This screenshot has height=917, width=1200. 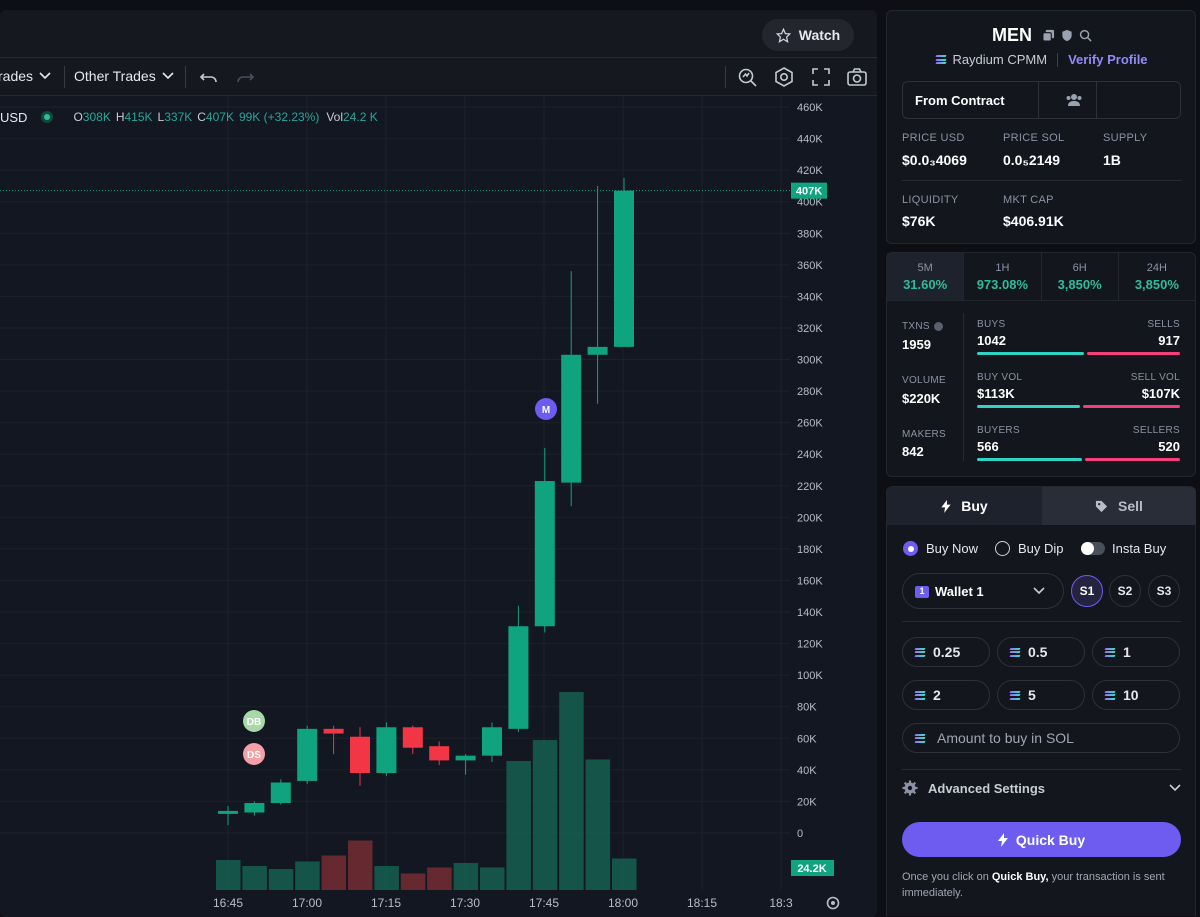 What do you see at coordinates (938, 326) in the screenshot?
I see `info-icon` at bounding box center [938, 326].